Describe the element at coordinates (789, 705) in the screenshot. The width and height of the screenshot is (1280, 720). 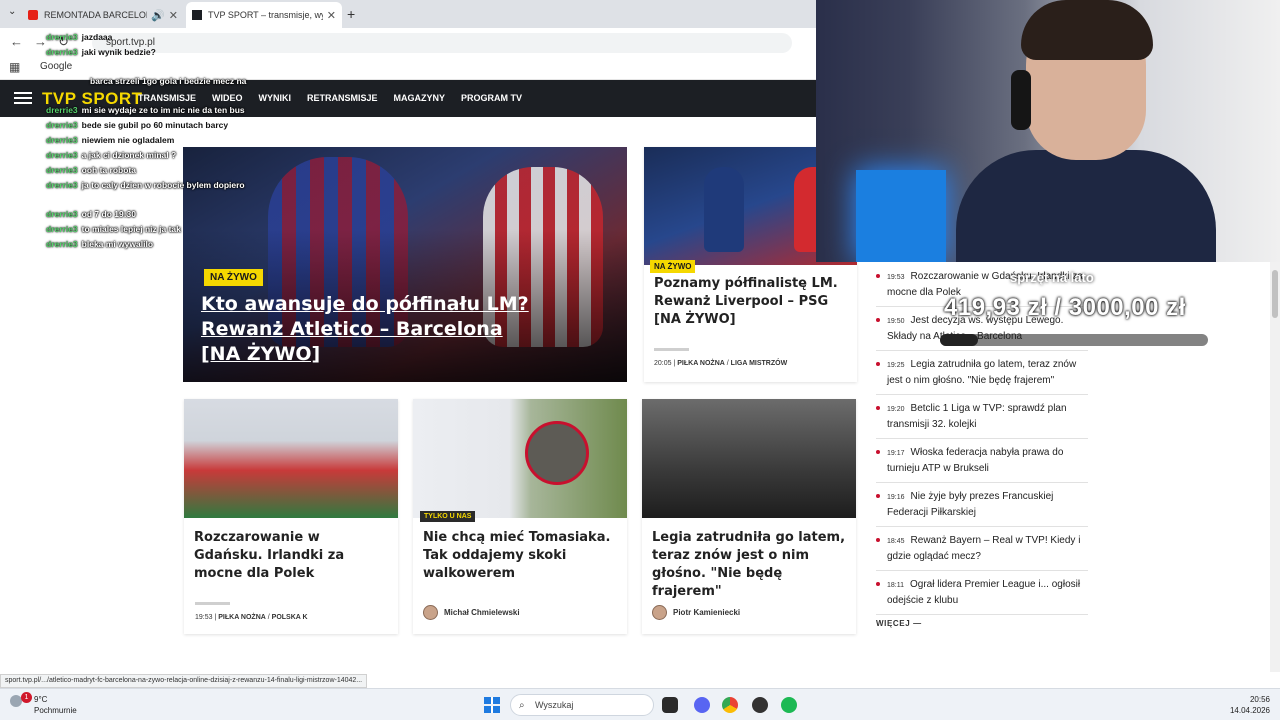
I see `spotify-icon` at that location.